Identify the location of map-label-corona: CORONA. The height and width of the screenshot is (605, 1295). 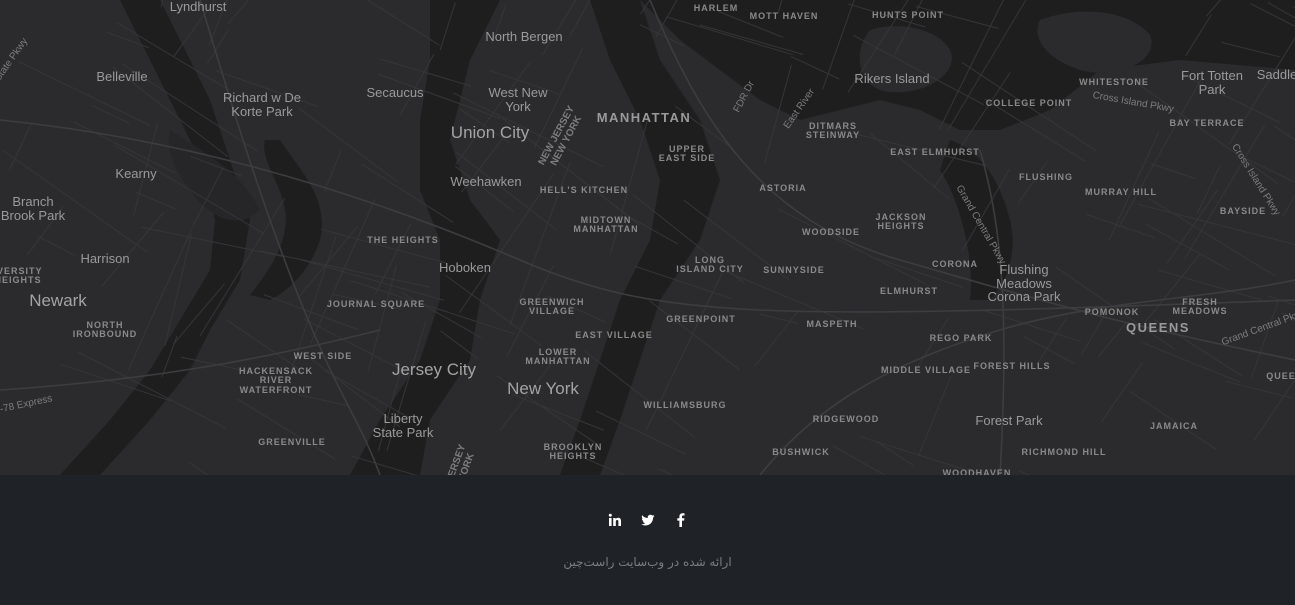
(955, 264).